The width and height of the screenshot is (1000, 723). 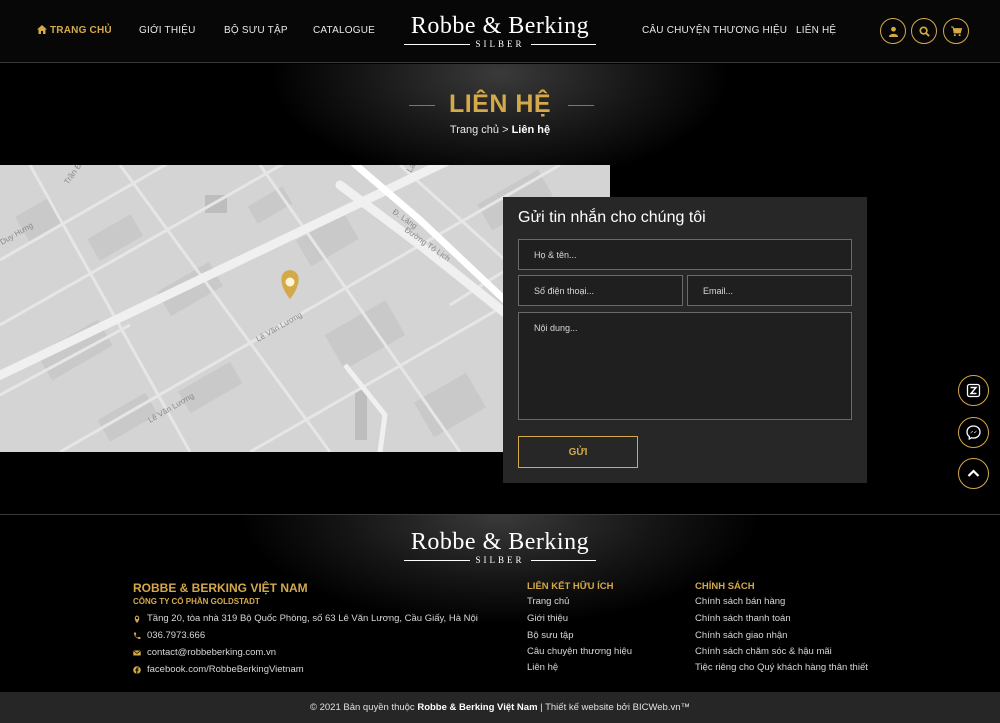 I want to click on breadcrumb: Trang chủ > Liên hệ, so click(x=500, y=130).